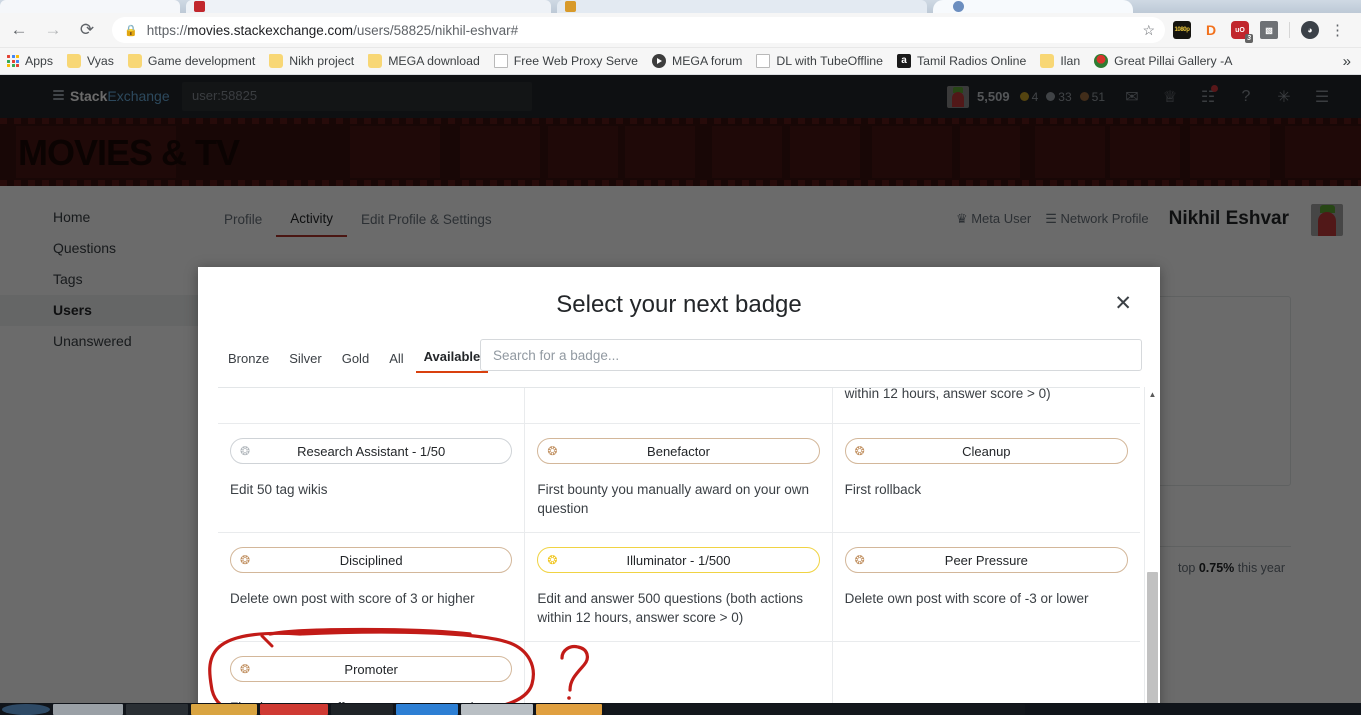 This screenshot has width=1361, height=715. Describe the element at coordinates (1211, 30) in the screenshot. I see `idm-extension-icon: D` at that location.